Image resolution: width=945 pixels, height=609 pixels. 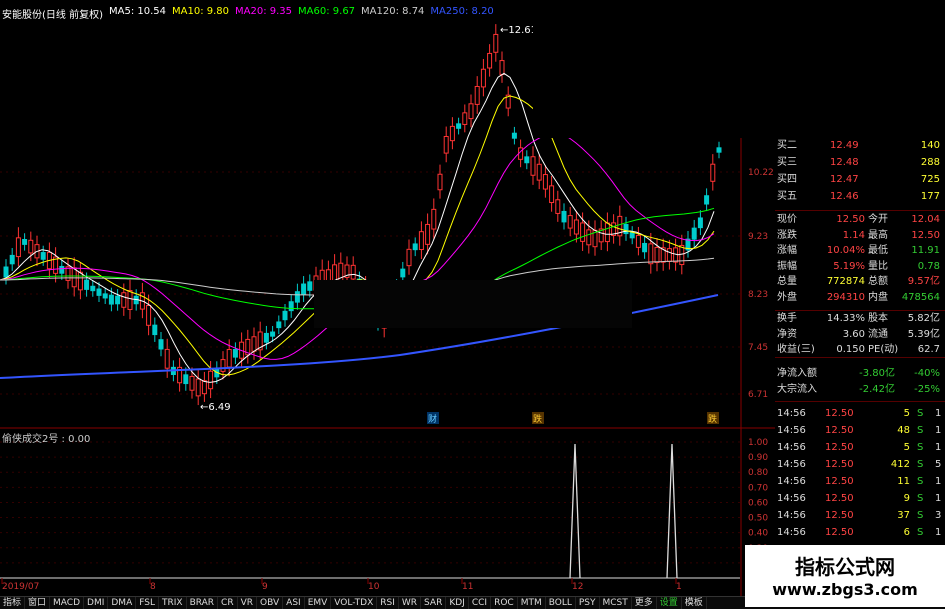 I want to click on blank-region, so click(x=739, y=69).